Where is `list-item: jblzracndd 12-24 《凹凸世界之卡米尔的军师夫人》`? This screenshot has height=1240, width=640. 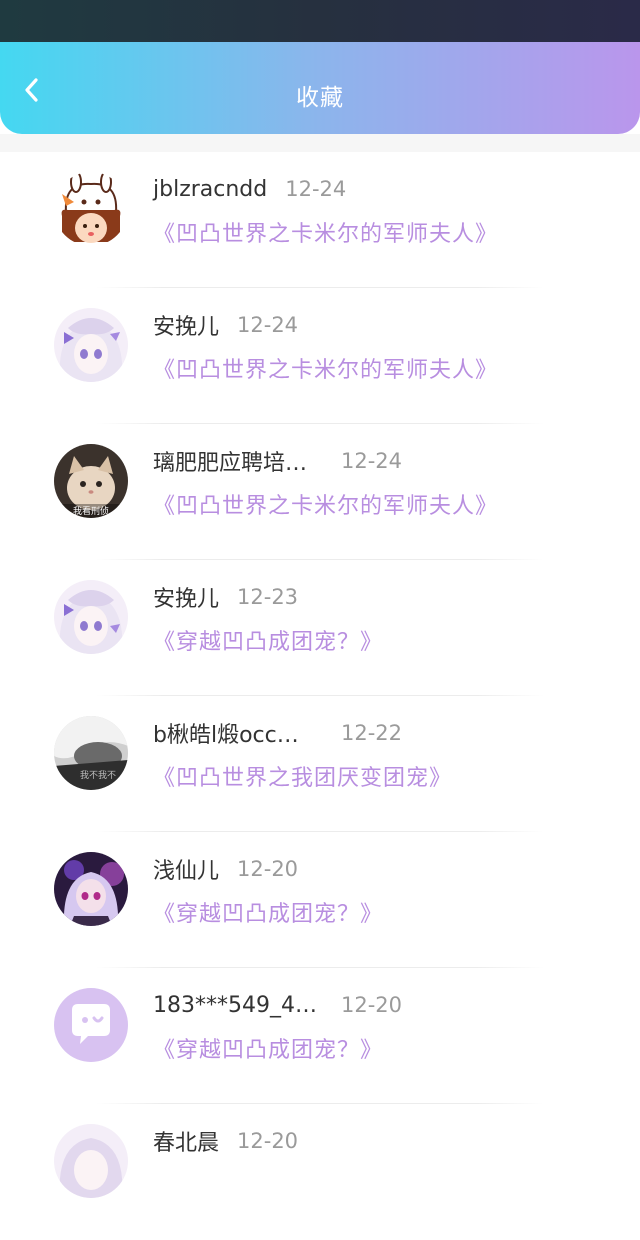 list-item: jblzracndd 12-24 《凹凸世界之卡米尔的军师夫人》 is located at coordinates (320, 220).